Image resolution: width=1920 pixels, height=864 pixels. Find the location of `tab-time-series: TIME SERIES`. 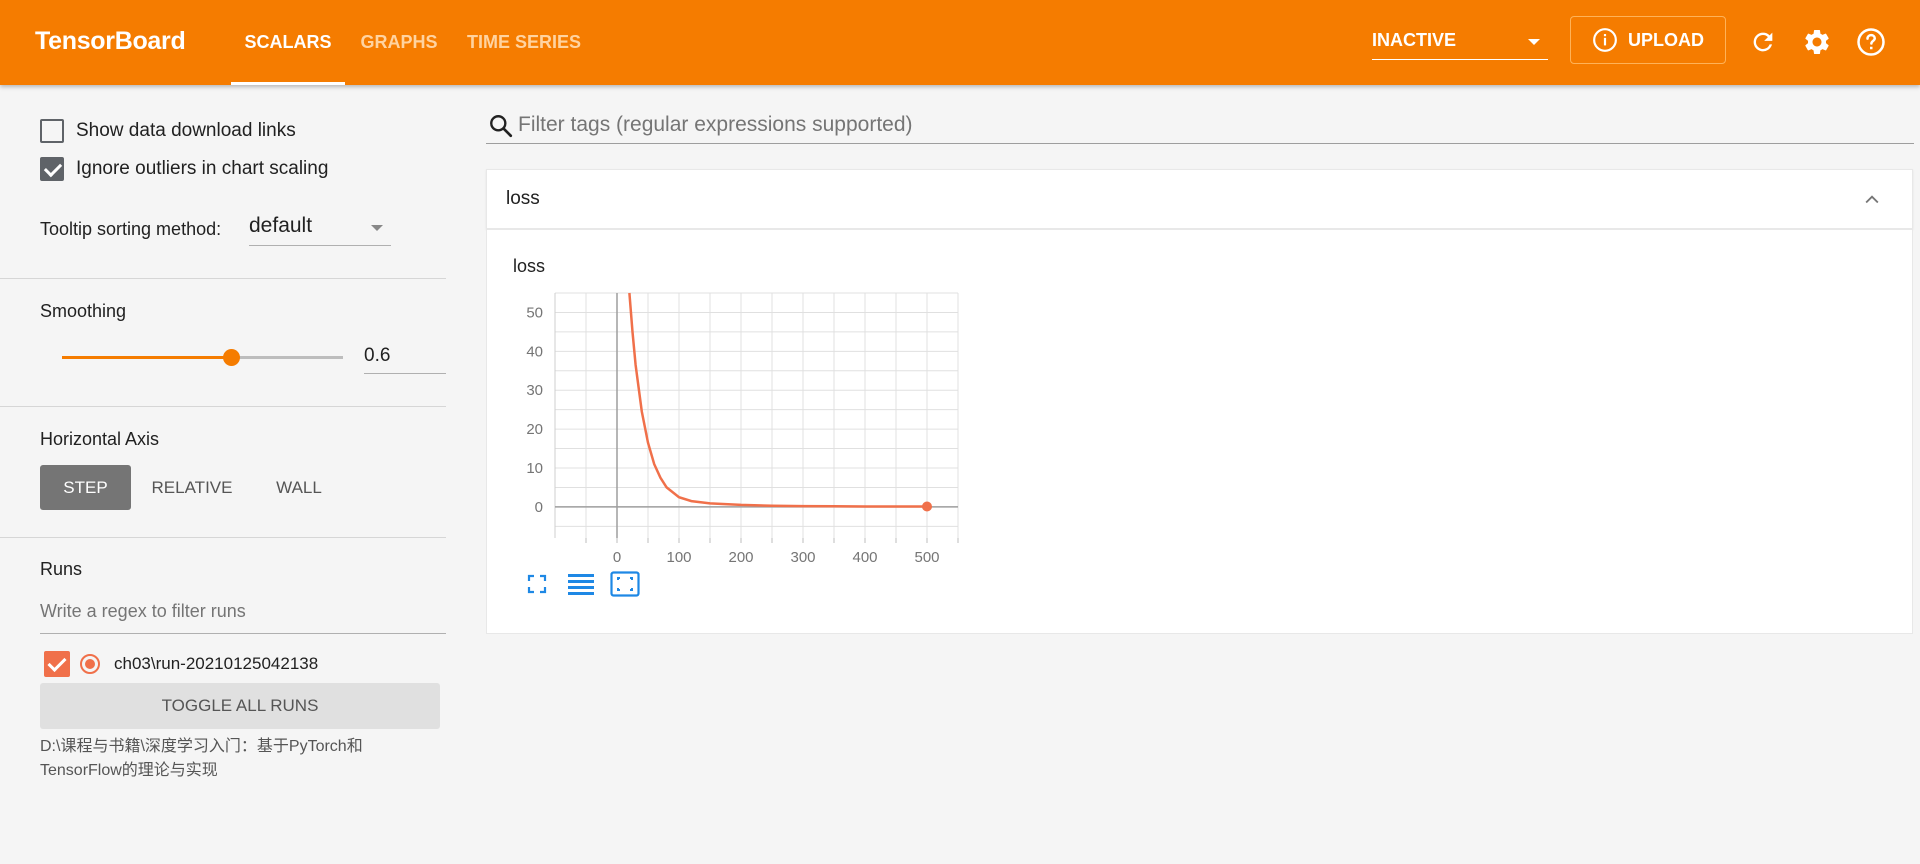

tab-time-series: TIME SERIES is located at coordinates (524, 42).